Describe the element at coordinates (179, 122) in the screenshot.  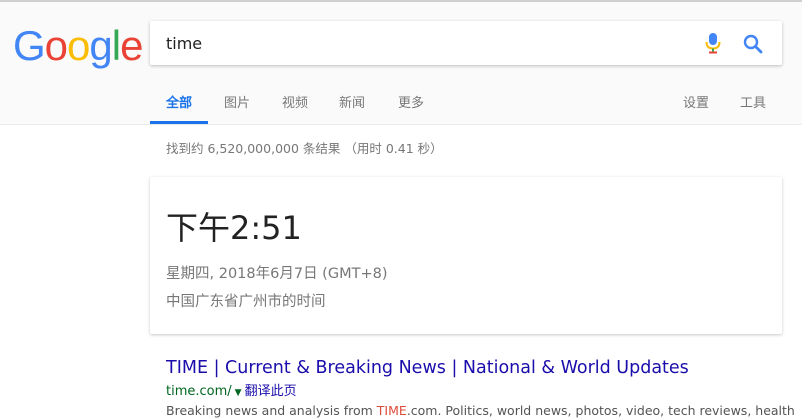
I see `active-tab-indicator` at that location.